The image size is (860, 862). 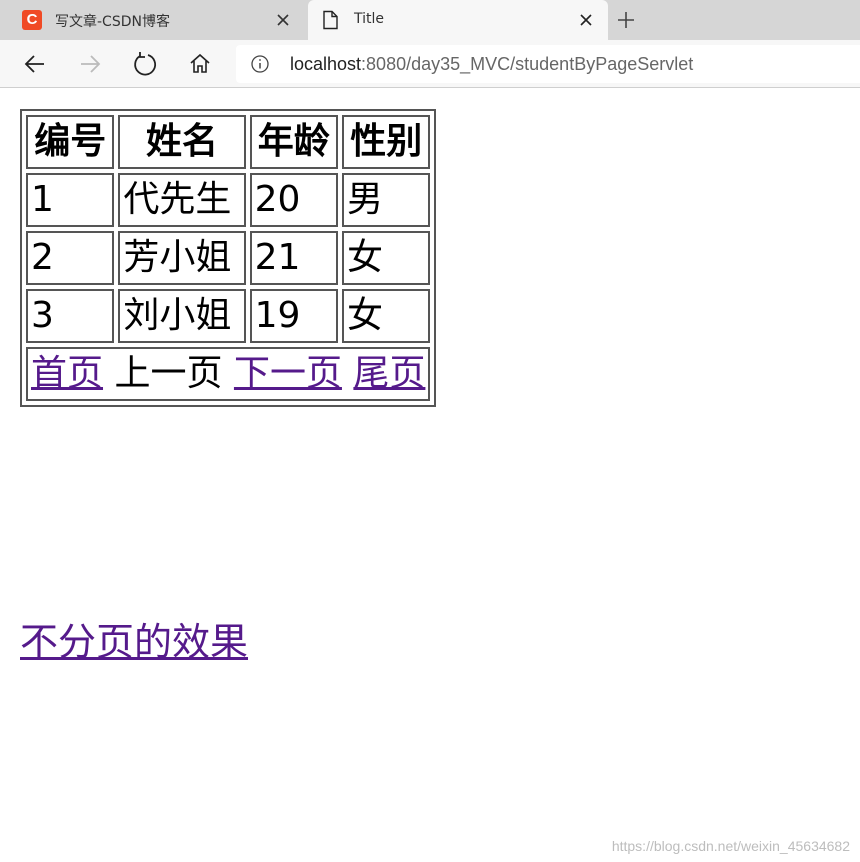 What do you see at coordinates (293, 200) in the screenshot?
I see `cell-age: 20` at bounding box center [293, 200].